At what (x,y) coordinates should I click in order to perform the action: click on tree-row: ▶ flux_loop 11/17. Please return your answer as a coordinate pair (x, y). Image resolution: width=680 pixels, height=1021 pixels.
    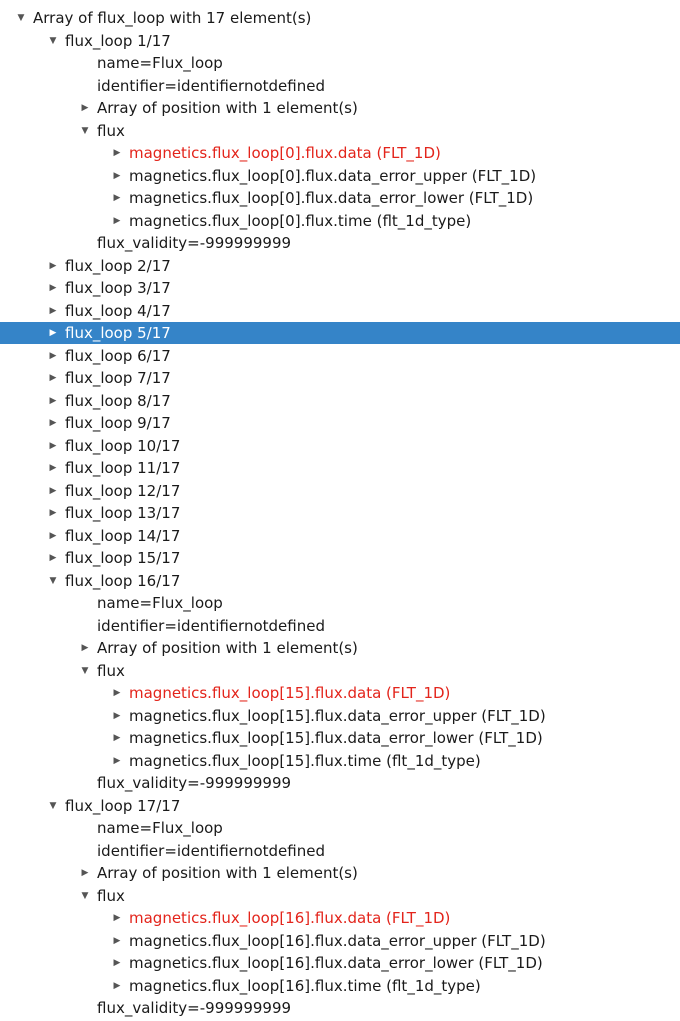
    Looking at the image, I should click on (340, 468).